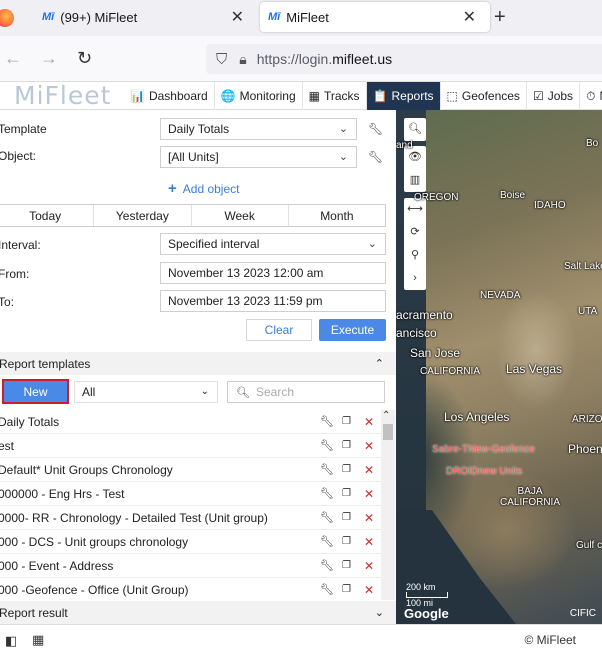 The height and width of the screenshot is (654, 602). Describe the element at coordinates (352, 330) in the screenshot. I see `execute-button: Execute` at that location.